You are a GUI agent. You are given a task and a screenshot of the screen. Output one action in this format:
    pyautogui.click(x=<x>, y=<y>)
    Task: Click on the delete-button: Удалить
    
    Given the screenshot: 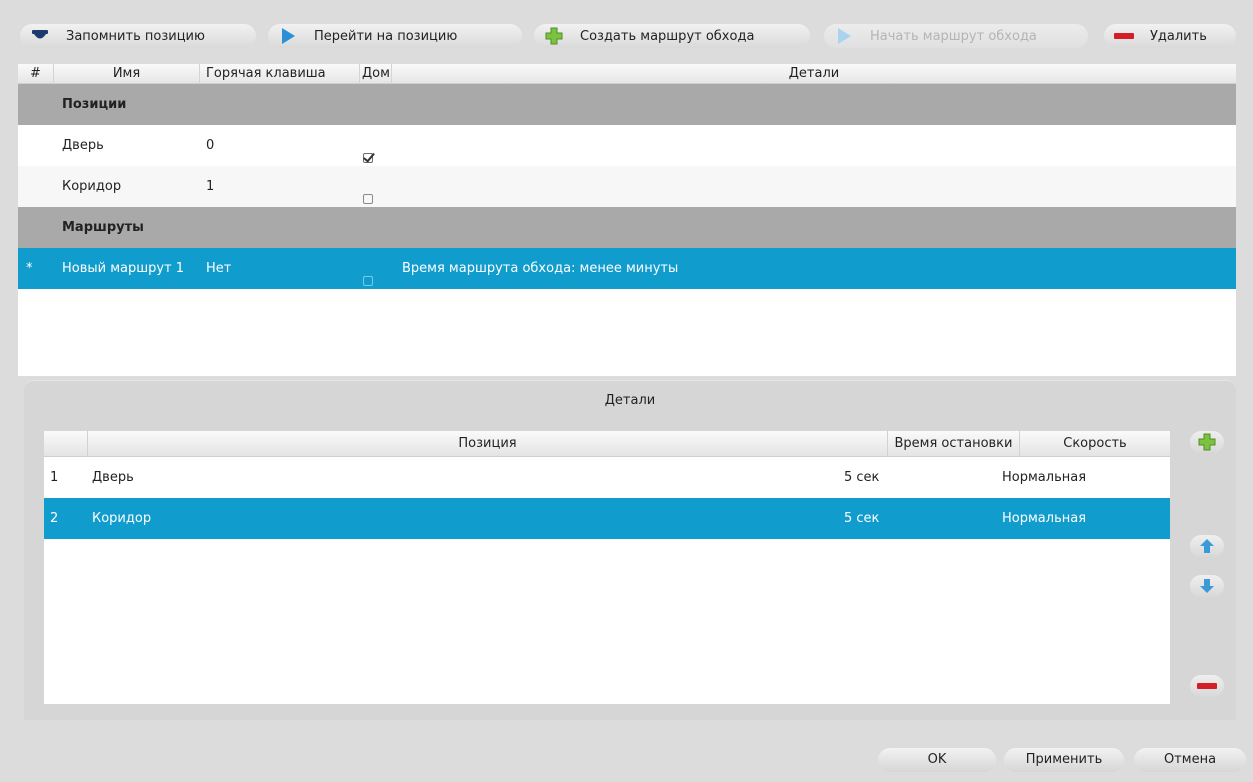 What is the action you would take?
    pyautogui.click(x=1170, y=36)
    